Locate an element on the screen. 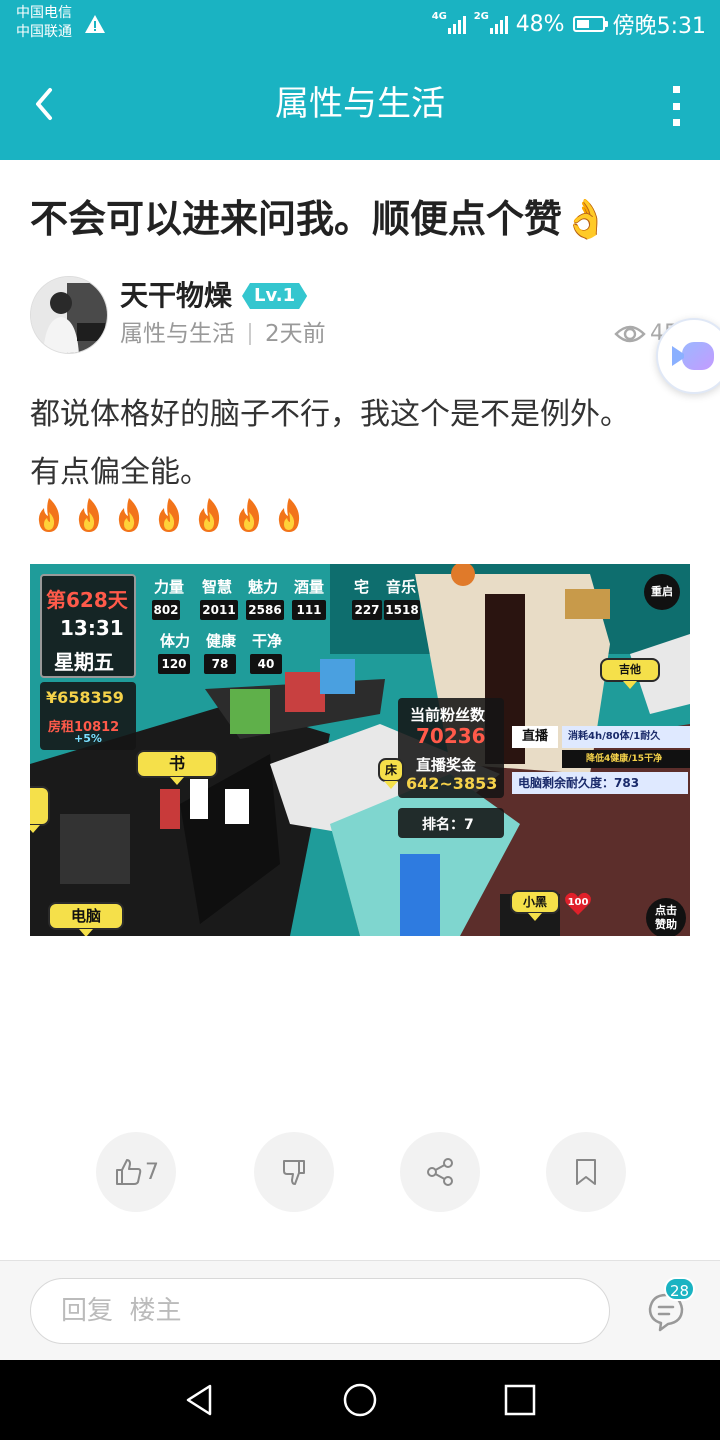 This screenshot has height=1440, width=720. bookmark-button is located at coordinates (586, 1172).